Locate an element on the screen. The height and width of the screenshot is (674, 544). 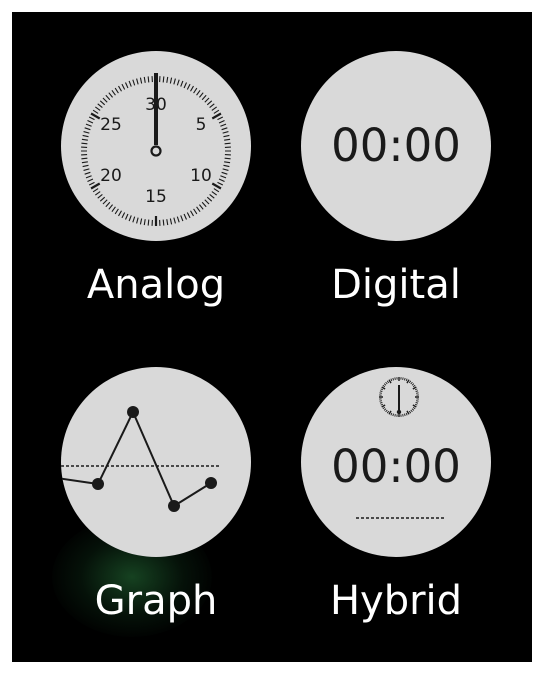
hybrid-mini-hub is located at coordinates (399, 412).